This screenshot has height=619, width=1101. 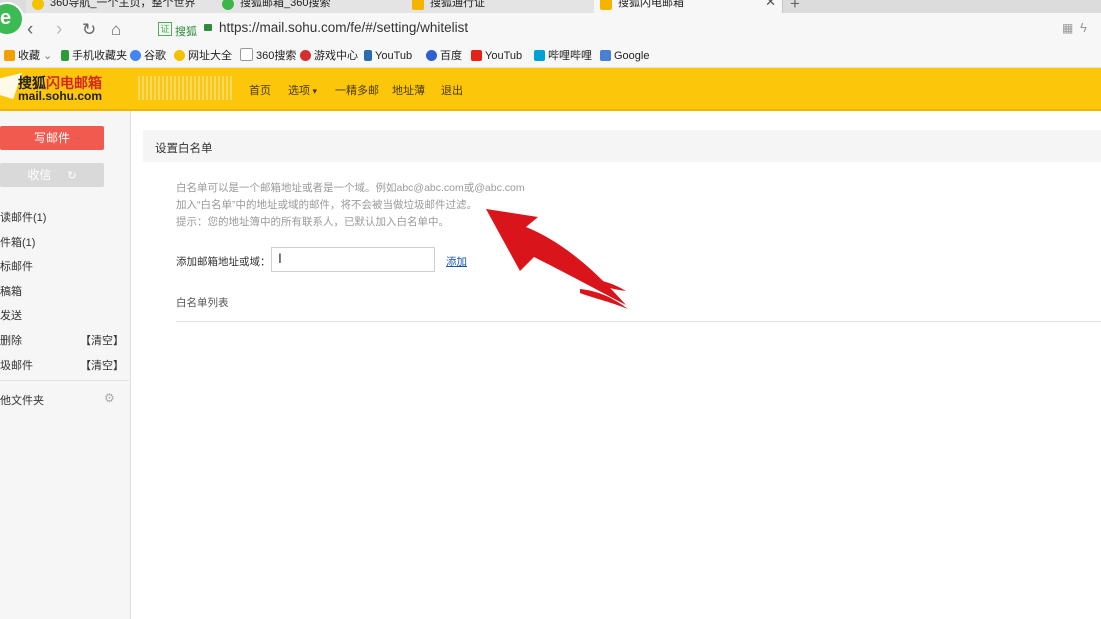 I want to click on chevron-down-icon: ▾, so click(x=314, y=91).